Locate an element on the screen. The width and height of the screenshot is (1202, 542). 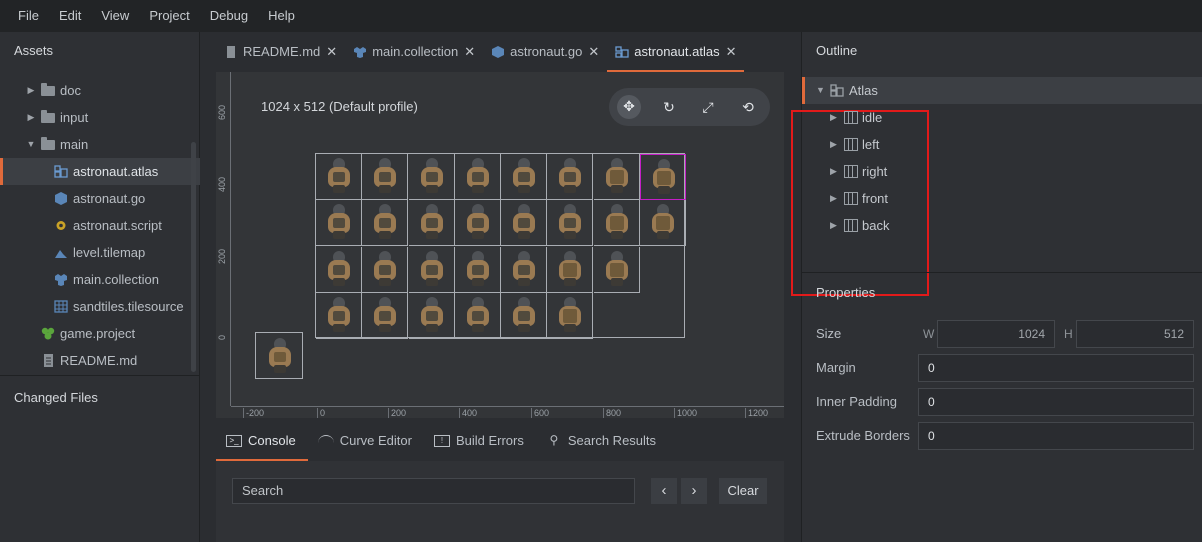
extrude-borders-field: 0 is located at coordinates (1056, 436).